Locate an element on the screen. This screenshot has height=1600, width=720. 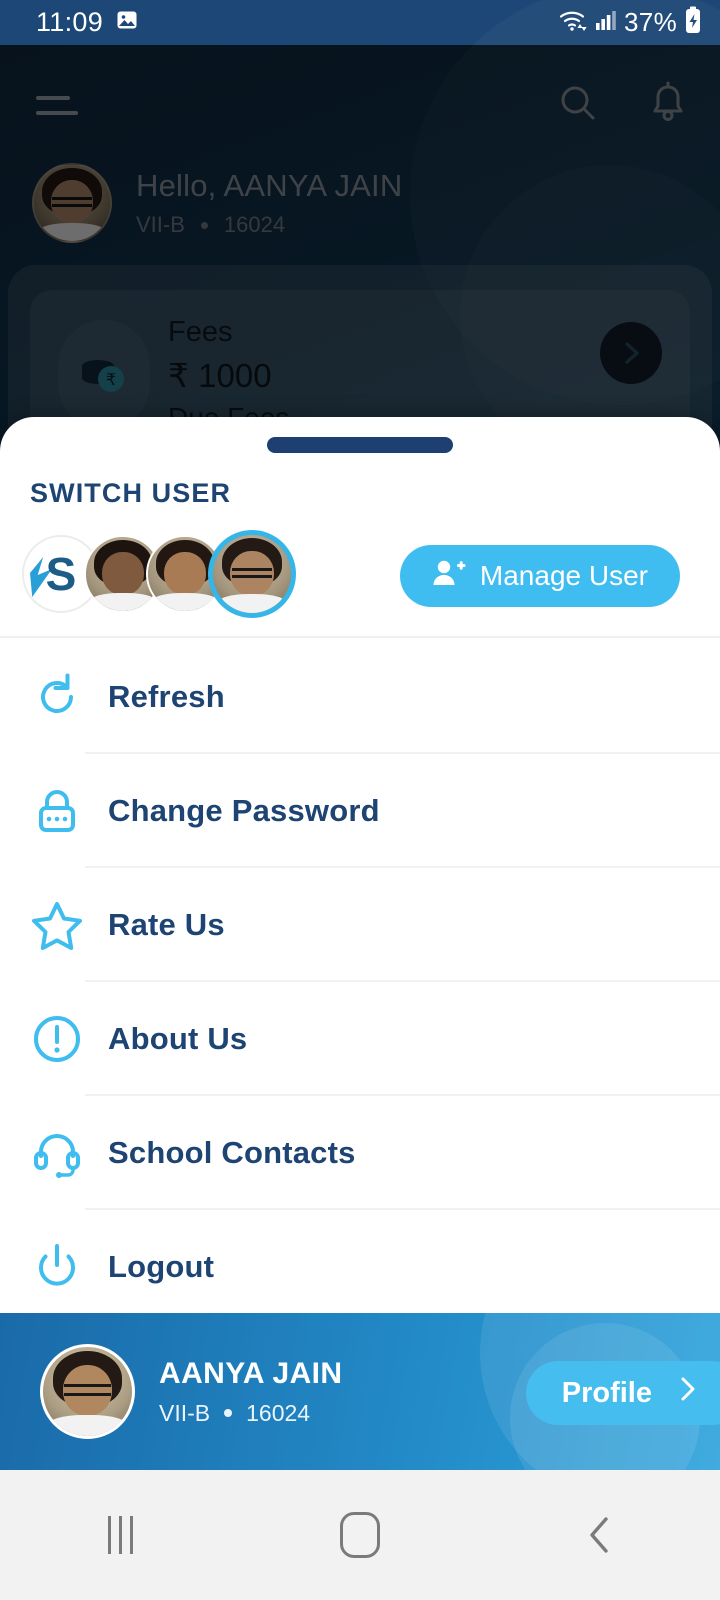
headset-icon is located at coordinates (57, 1153).